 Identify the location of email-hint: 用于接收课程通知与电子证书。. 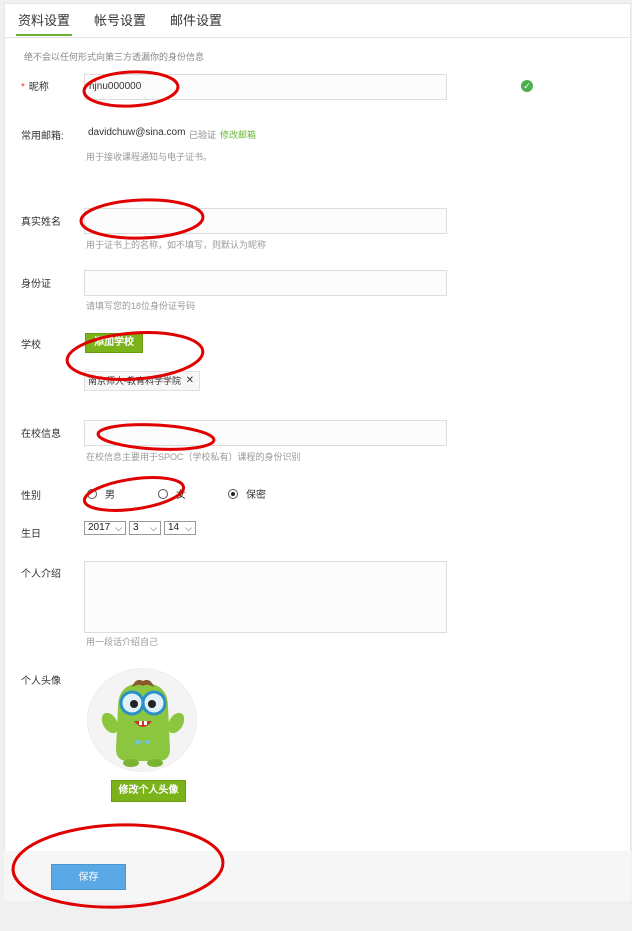
(149, 157).